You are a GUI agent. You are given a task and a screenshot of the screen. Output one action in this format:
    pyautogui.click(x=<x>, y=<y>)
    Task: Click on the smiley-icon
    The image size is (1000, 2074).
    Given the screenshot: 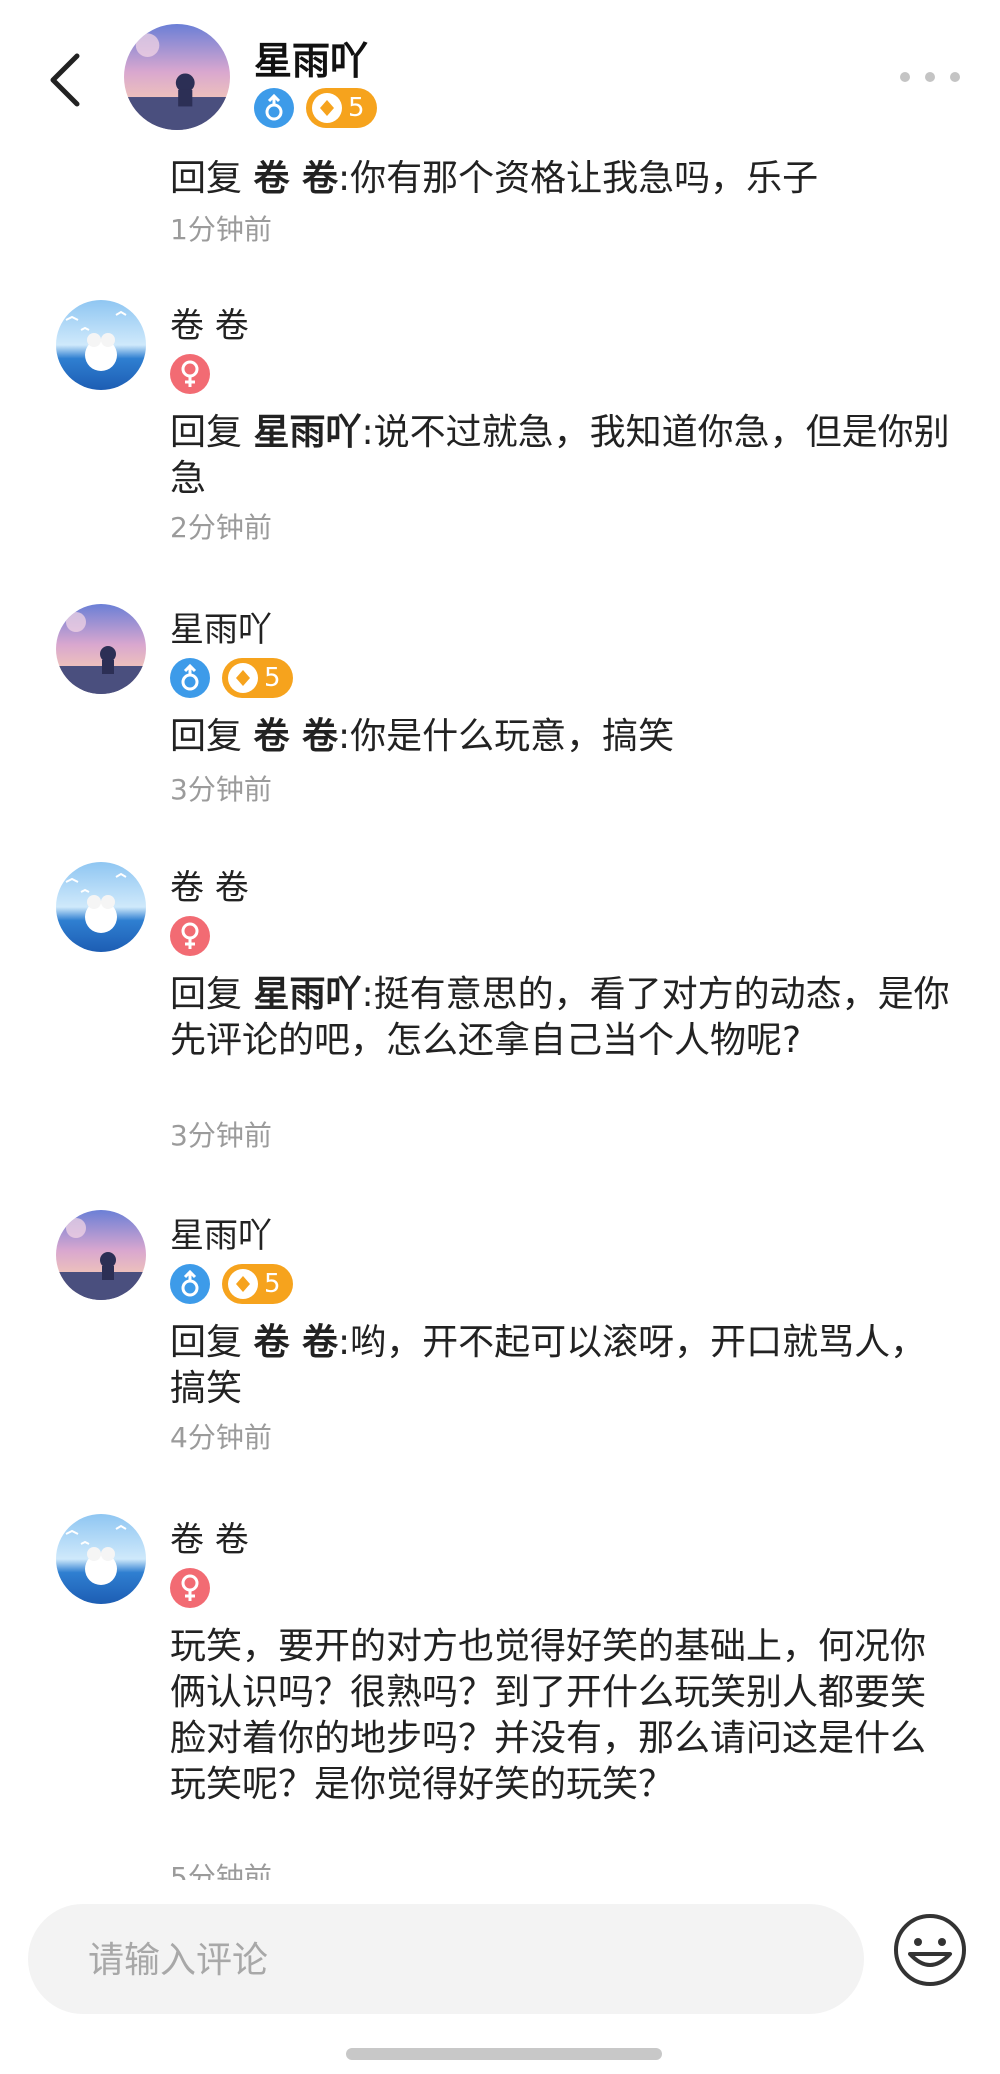 What is the action you would take?
    pyautogui.click(x=930, y=1950)
    